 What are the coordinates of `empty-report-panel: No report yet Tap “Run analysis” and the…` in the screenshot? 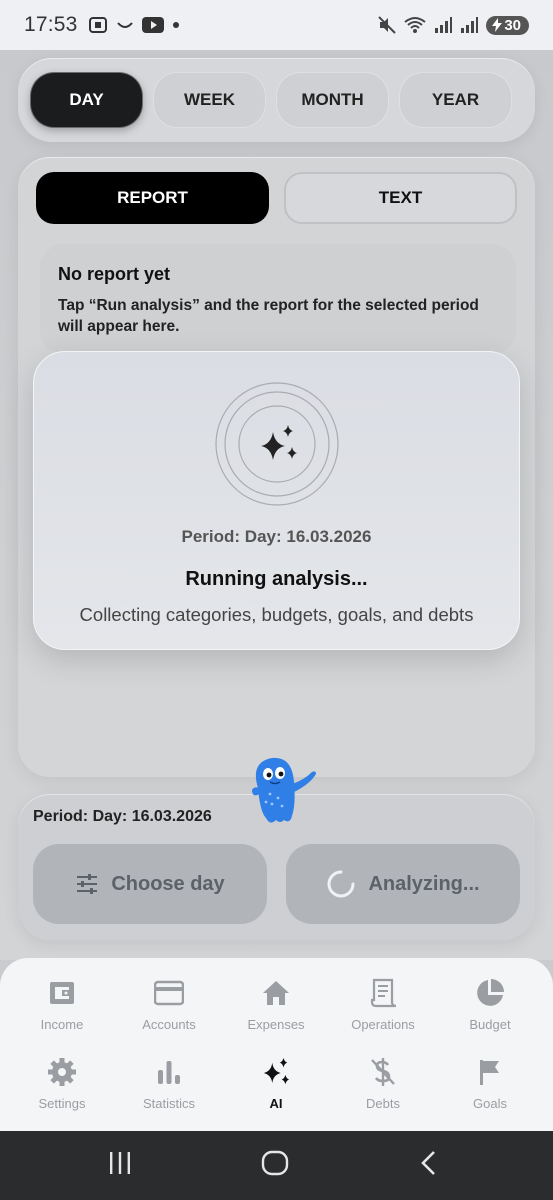 It's located at (278, 299).